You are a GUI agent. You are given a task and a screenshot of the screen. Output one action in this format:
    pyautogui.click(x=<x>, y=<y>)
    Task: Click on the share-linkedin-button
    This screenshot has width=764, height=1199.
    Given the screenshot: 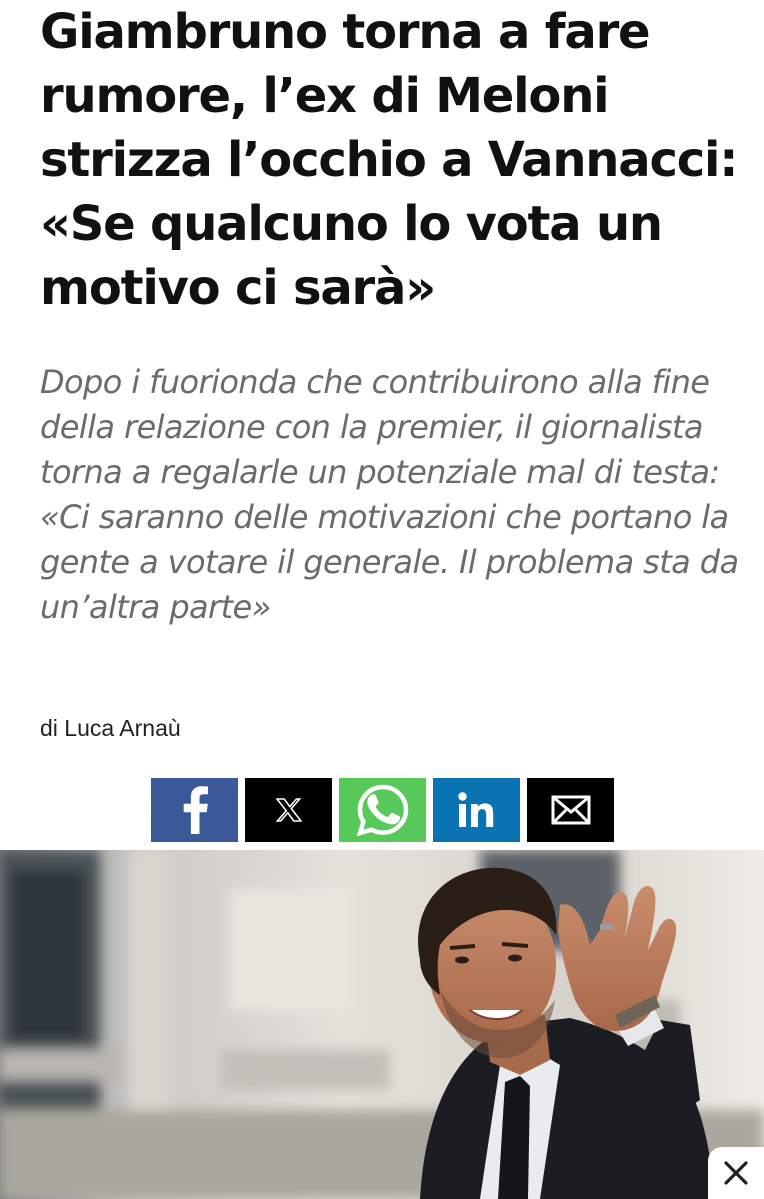 What is the action you would take?
    pyautogui.click(x=476, y=810)
    